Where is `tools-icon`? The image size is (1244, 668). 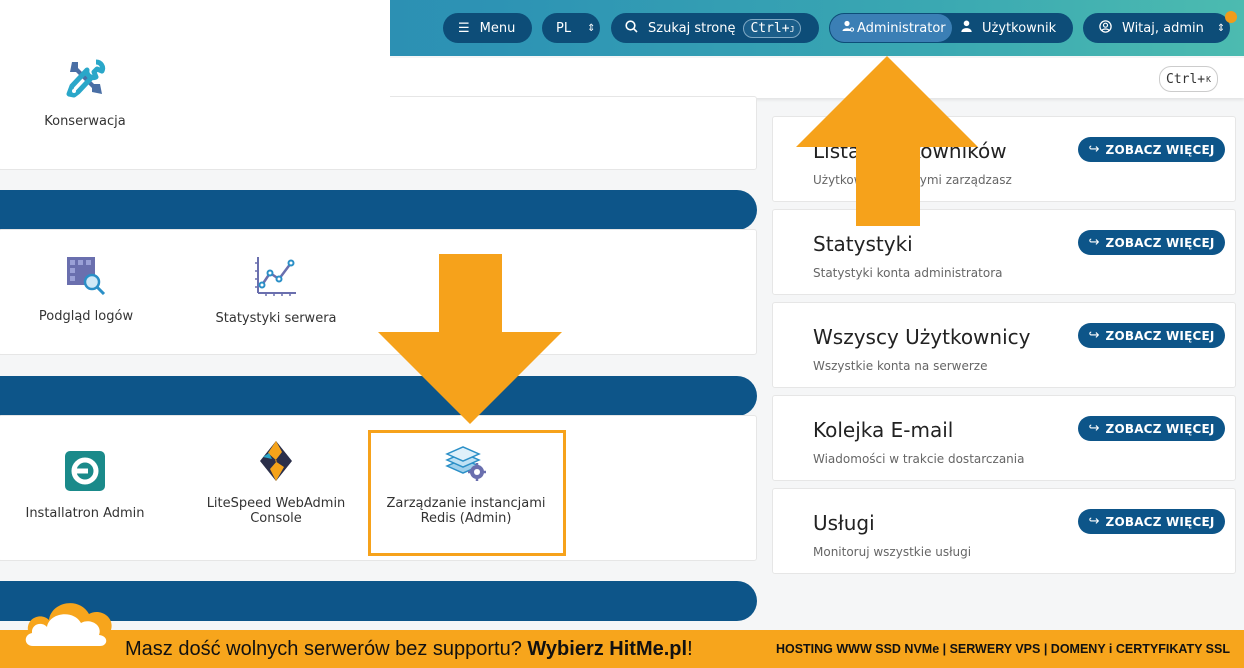 tools-icon is located at coordinates (87, 81).